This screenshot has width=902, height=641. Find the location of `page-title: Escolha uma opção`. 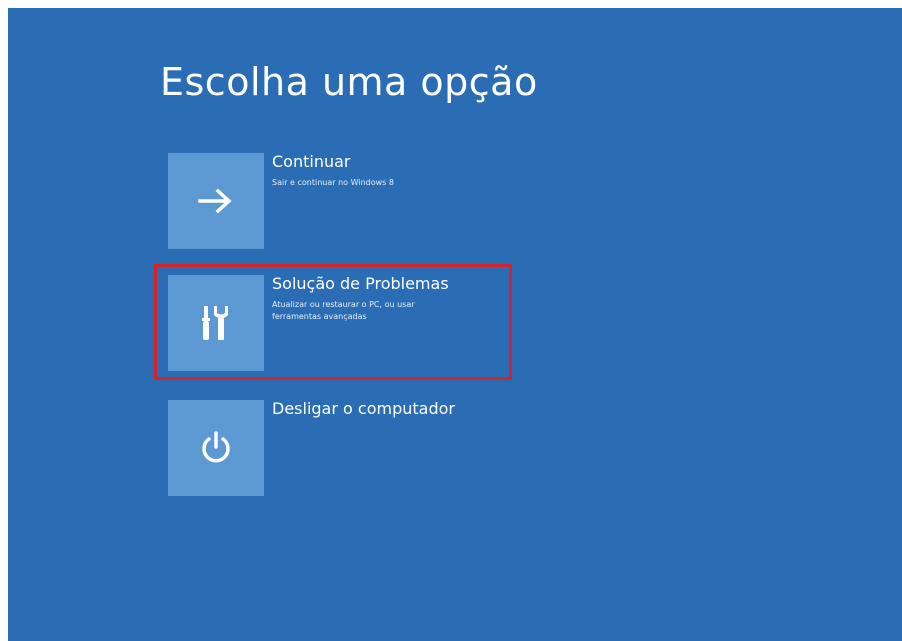

page-title: Escolha uma opção is located at coordinates (349, 82).